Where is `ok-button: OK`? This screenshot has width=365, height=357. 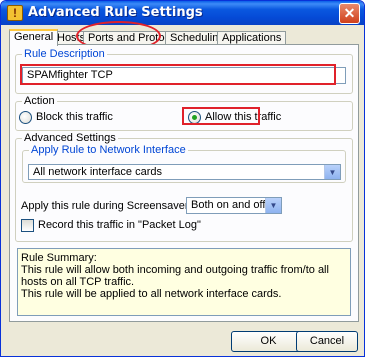 ok-button: OK is located at coordinates (268, 341).